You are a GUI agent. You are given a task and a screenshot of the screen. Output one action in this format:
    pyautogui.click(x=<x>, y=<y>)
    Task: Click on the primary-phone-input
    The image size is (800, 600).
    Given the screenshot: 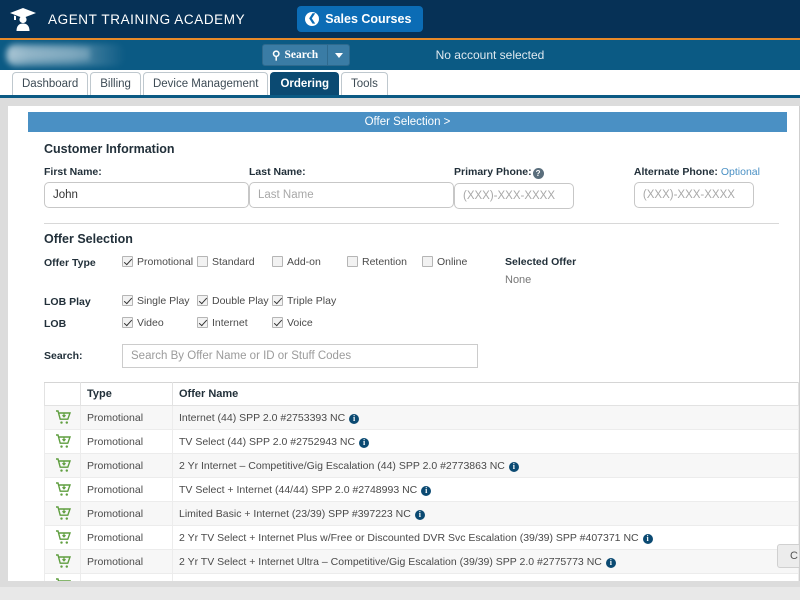 What is the action you would take?
    pyautogui.click(x=514, y=196)
    